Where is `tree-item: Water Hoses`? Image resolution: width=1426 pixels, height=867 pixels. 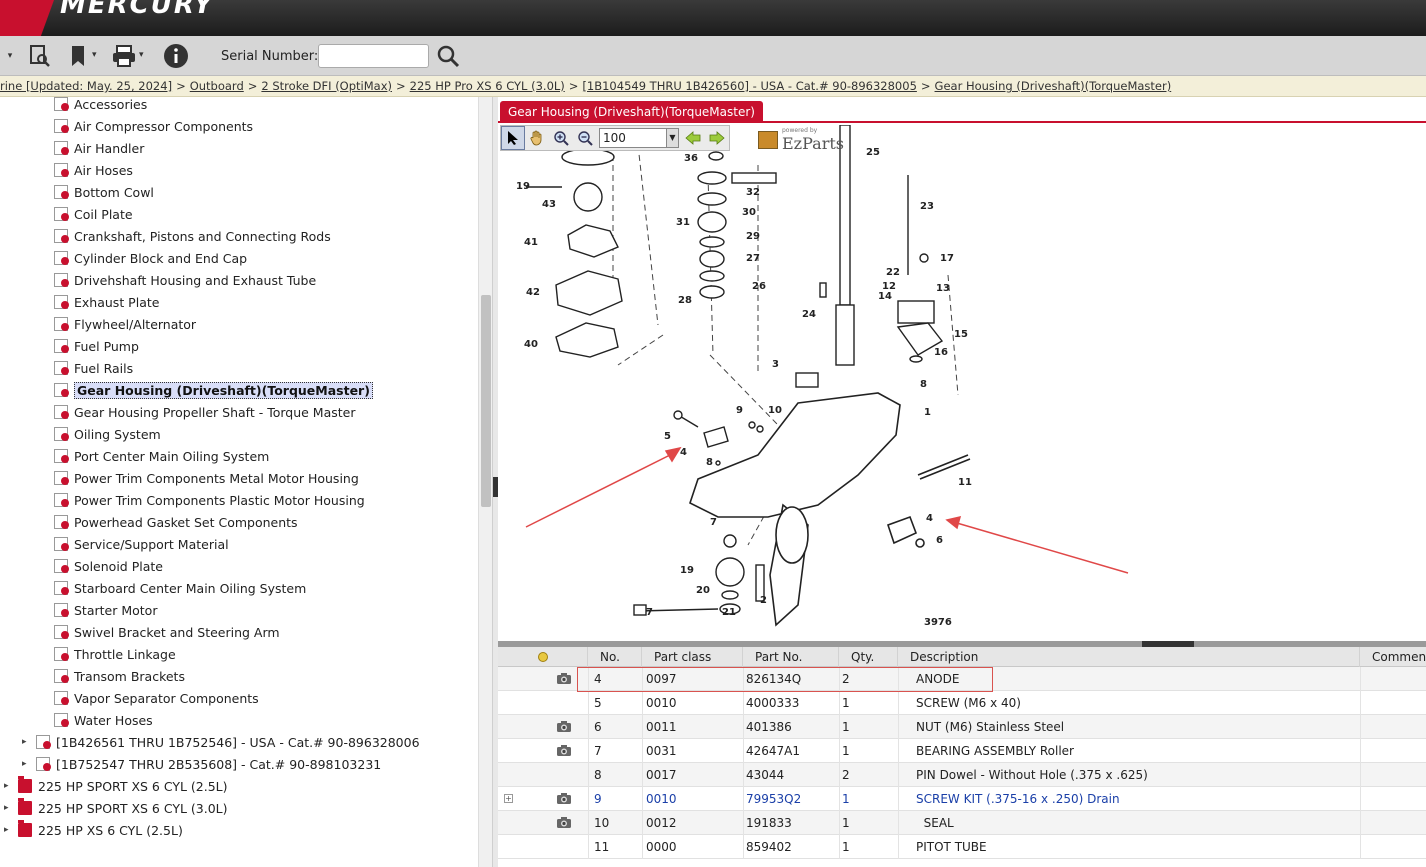
tree-item: Water Hoses is located at coordinates (103, 720).